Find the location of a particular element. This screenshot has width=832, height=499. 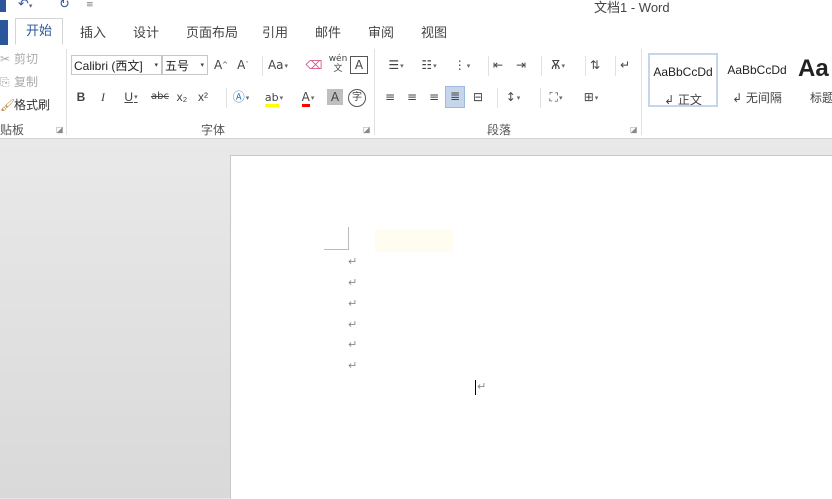

title-bar: ↶▾ ↻ ≡ 文档1 - Word is located at coordinates (416, 7).